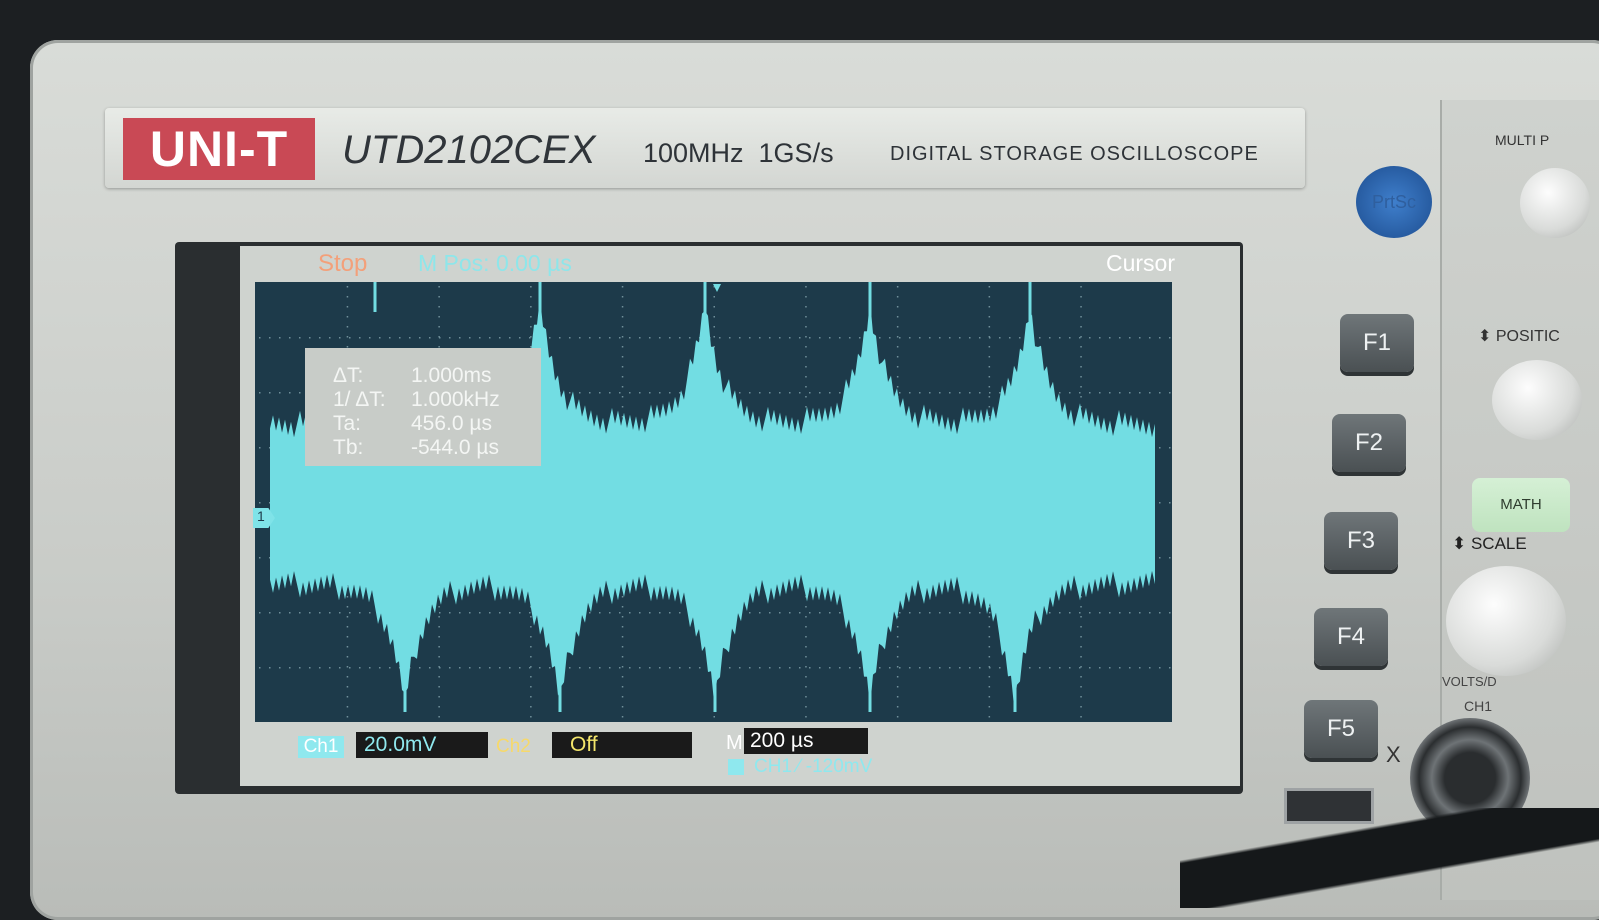 The image size is (1599, 920). Describe the element at coordinates (416, 447) in the screenshot. I see `readout-row: Tb: -544.0 µs` at that location.